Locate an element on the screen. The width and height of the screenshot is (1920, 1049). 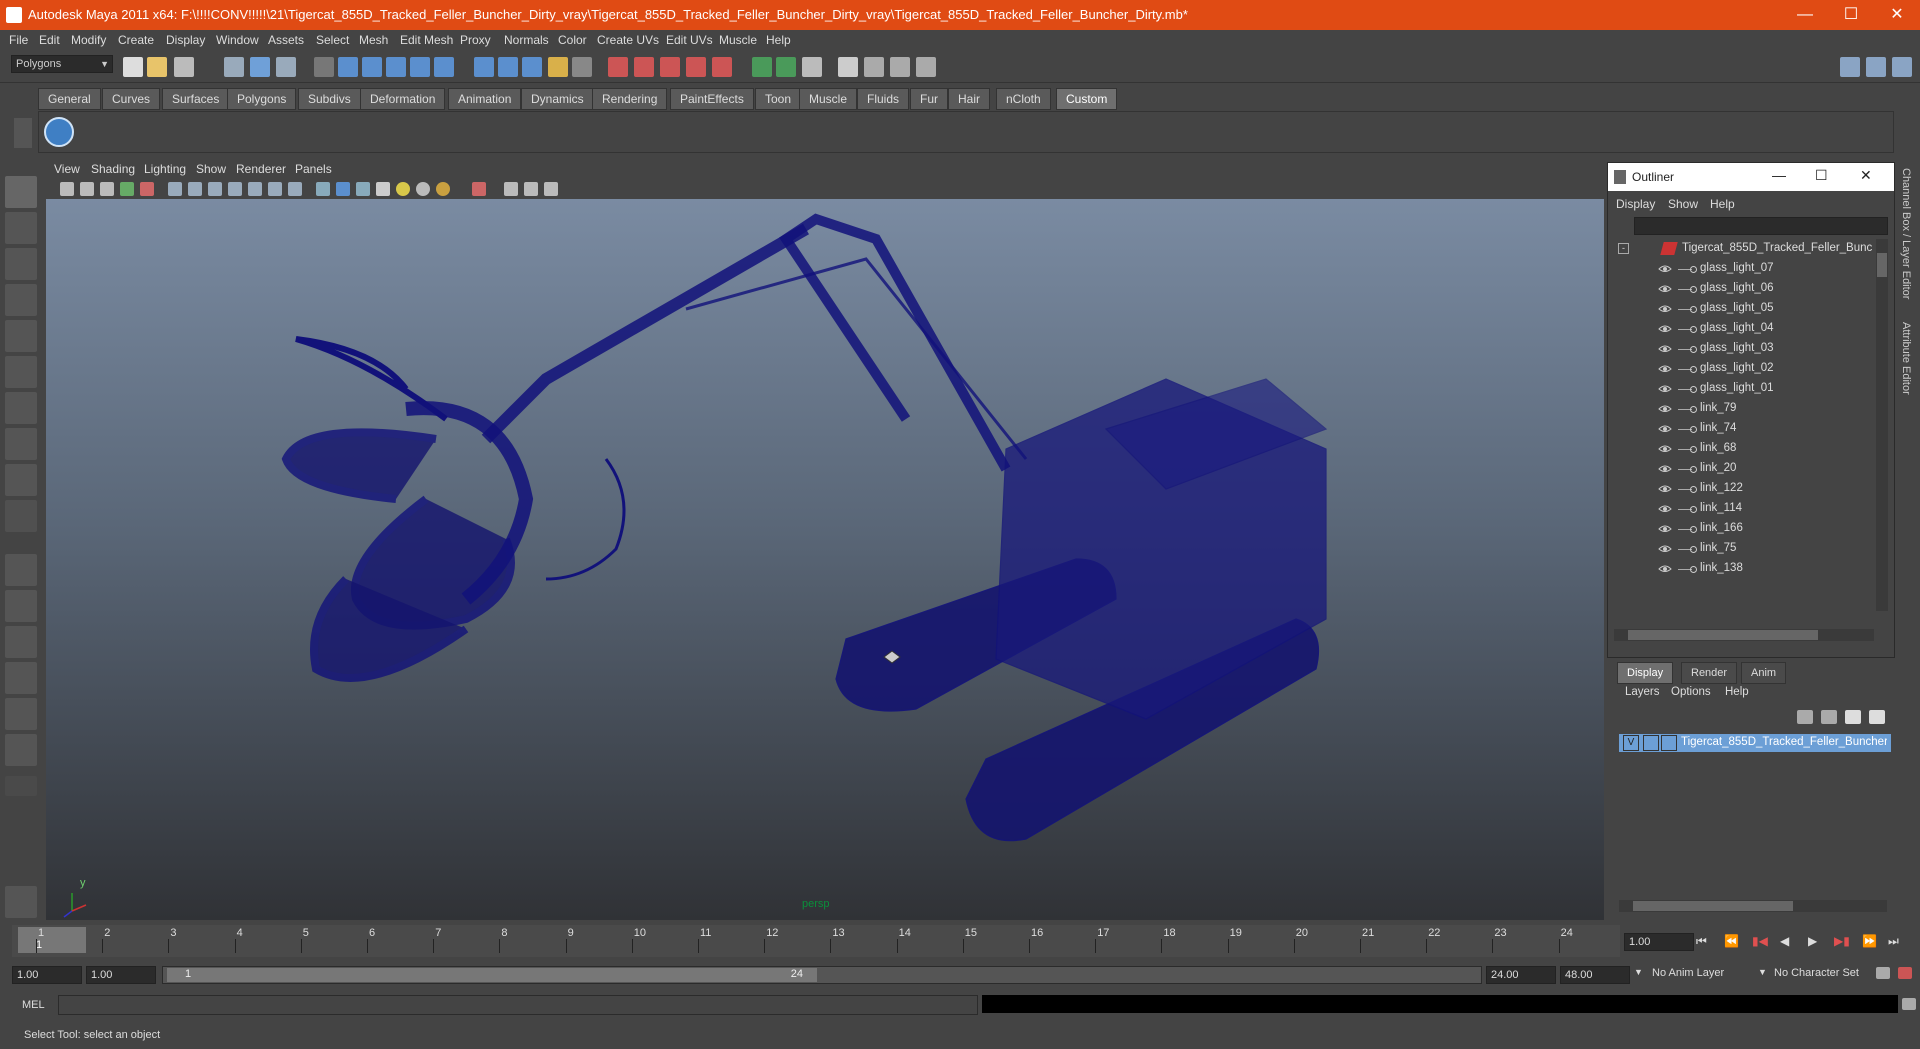
smooth-shade-icon is located at coordinates (215, 189).